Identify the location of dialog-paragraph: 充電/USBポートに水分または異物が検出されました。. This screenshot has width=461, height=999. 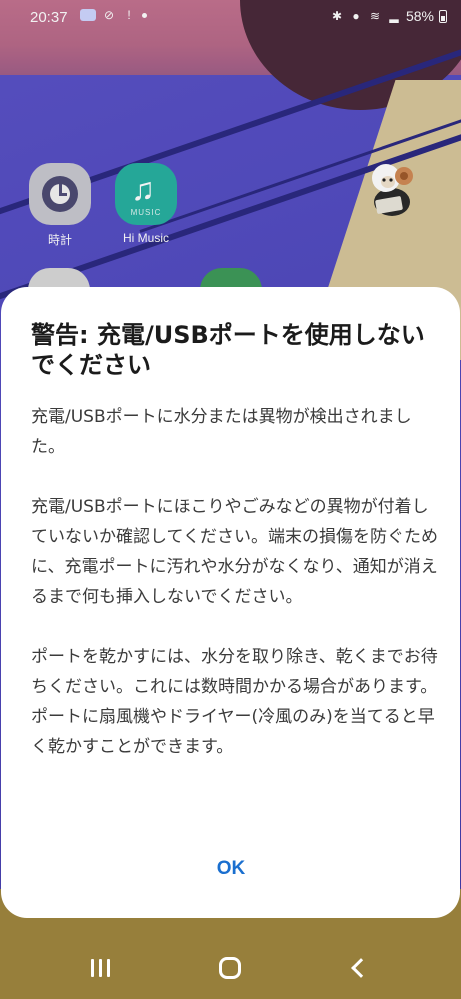
(221, 432).